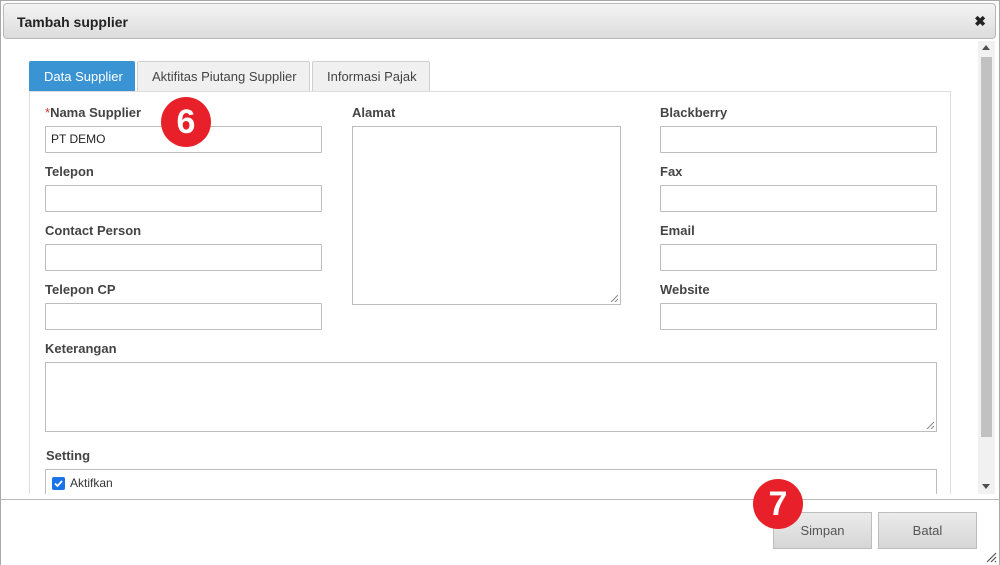 Image resolution: width=1000 pixels, height=565 pixels. I want to click on dialog-resize-icon, so click(991, 557).